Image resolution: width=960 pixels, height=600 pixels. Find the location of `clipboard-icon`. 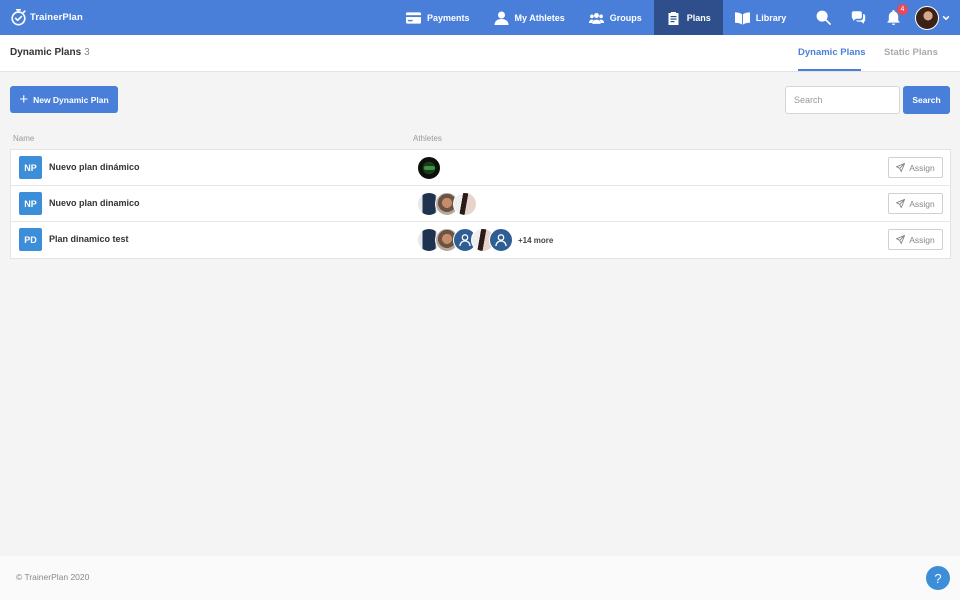

clipboard-icon is located at coordinates (673, 18).